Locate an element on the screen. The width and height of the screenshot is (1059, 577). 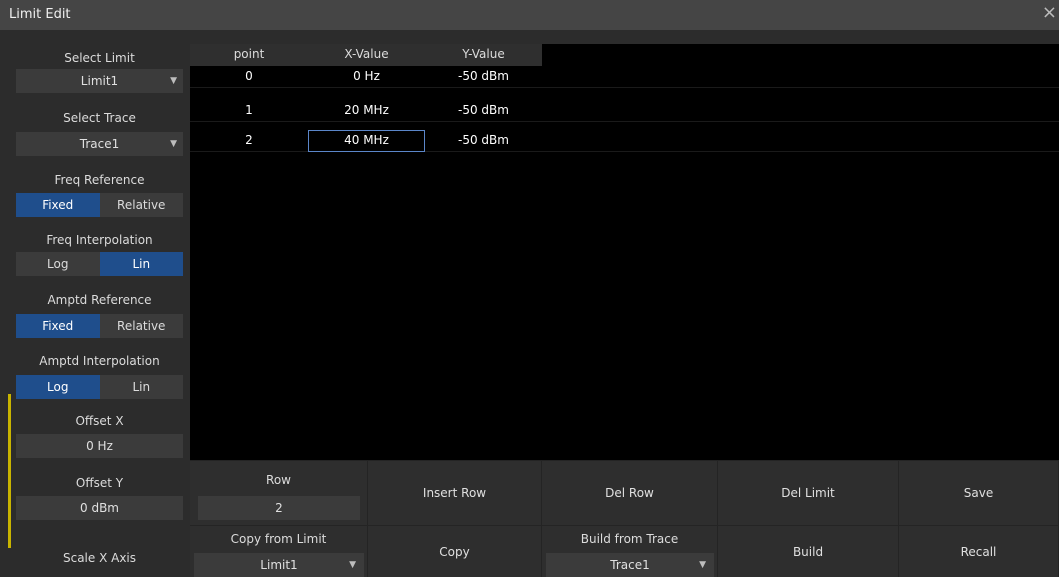
table-row: 1 20 MHz -50 dBm is located at coordinates (624, 111).